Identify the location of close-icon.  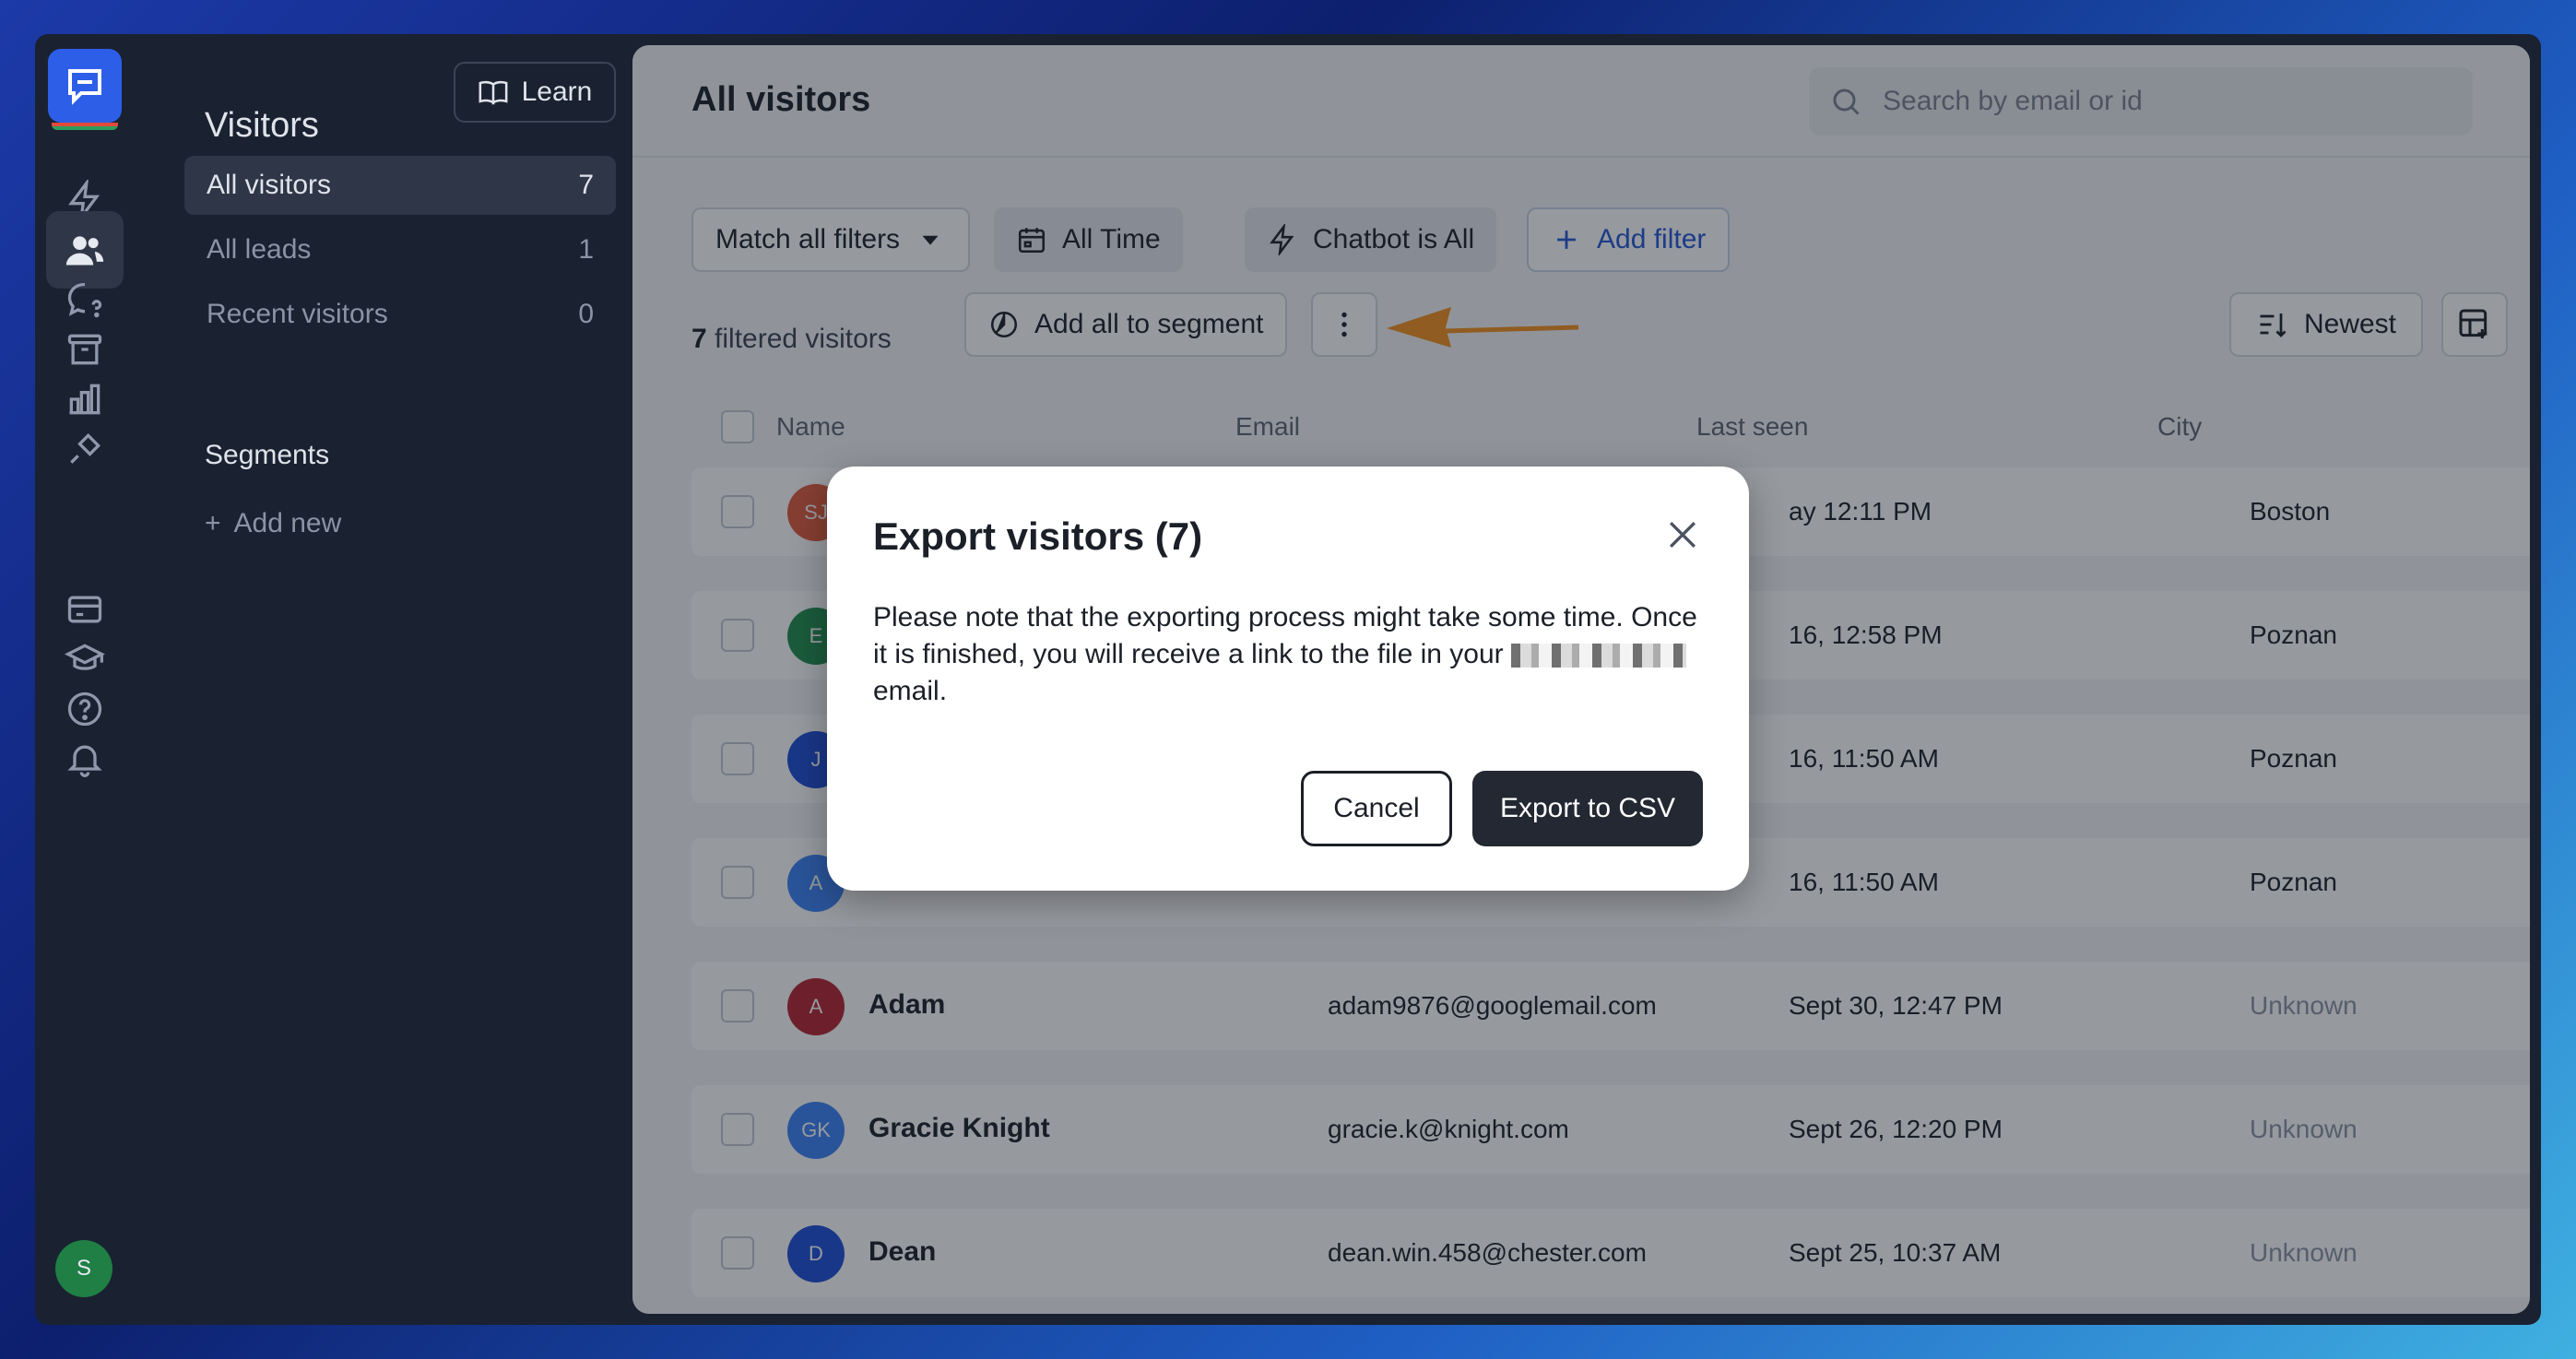
(1682, 534).